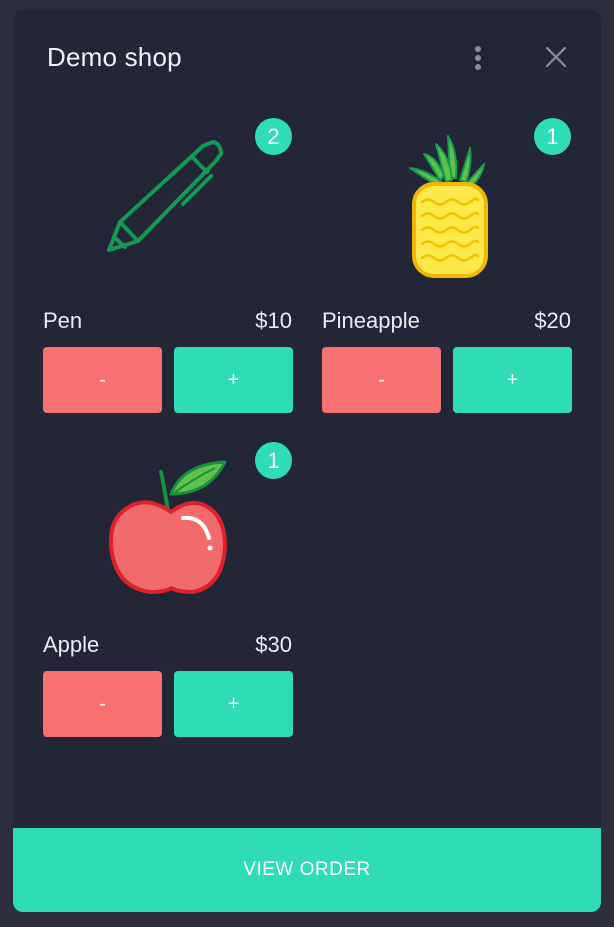 Image resolution: width=614 pixels, height=927 pixels. What do you see at coordinates (63, 320) in the screenshot?
I see `product-name: Pen` at bounding box center [63, 320].